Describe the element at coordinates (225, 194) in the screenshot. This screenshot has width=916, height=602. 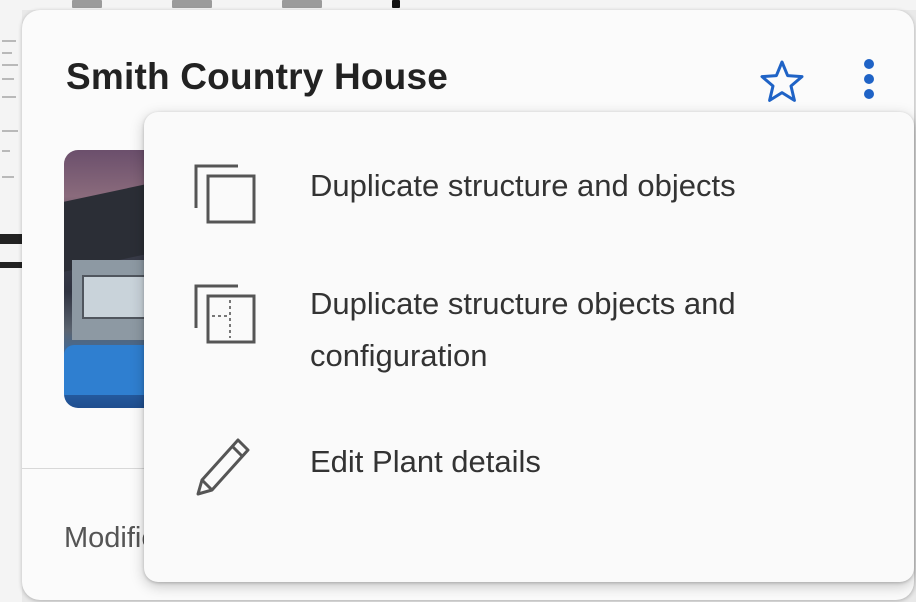
I see `duplicate-icon` at that location.